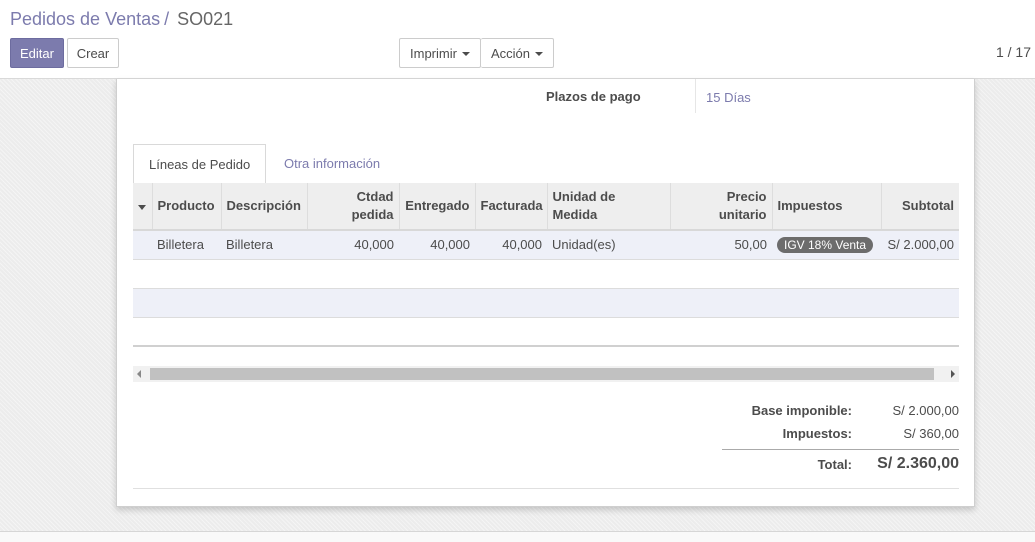 The image size is (1035, 542). Describe the element at coordinates (827, 207) in the screenshot. I see `header-taxes: Impuestos` at that location.